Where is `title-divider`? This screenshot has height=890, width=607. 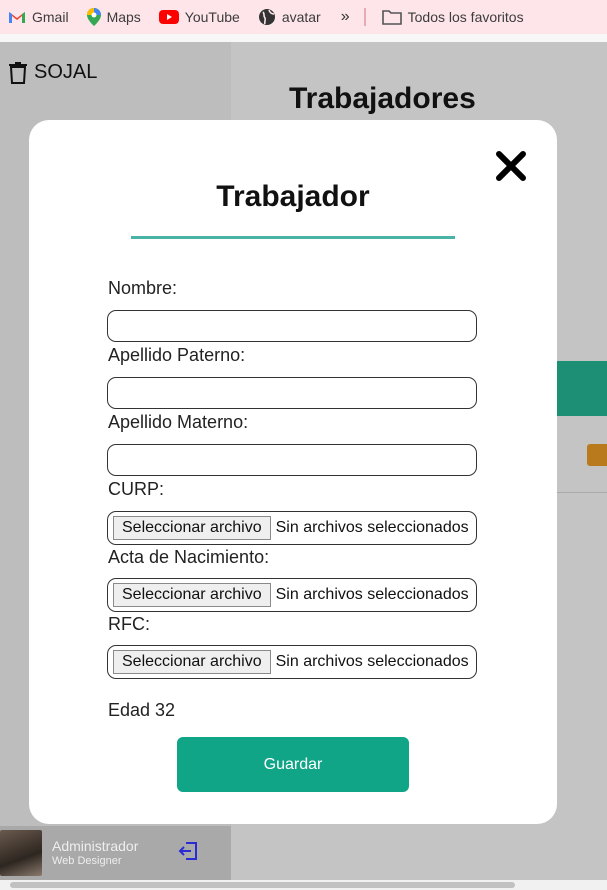 title-divider is located at coordinates (293, 237).